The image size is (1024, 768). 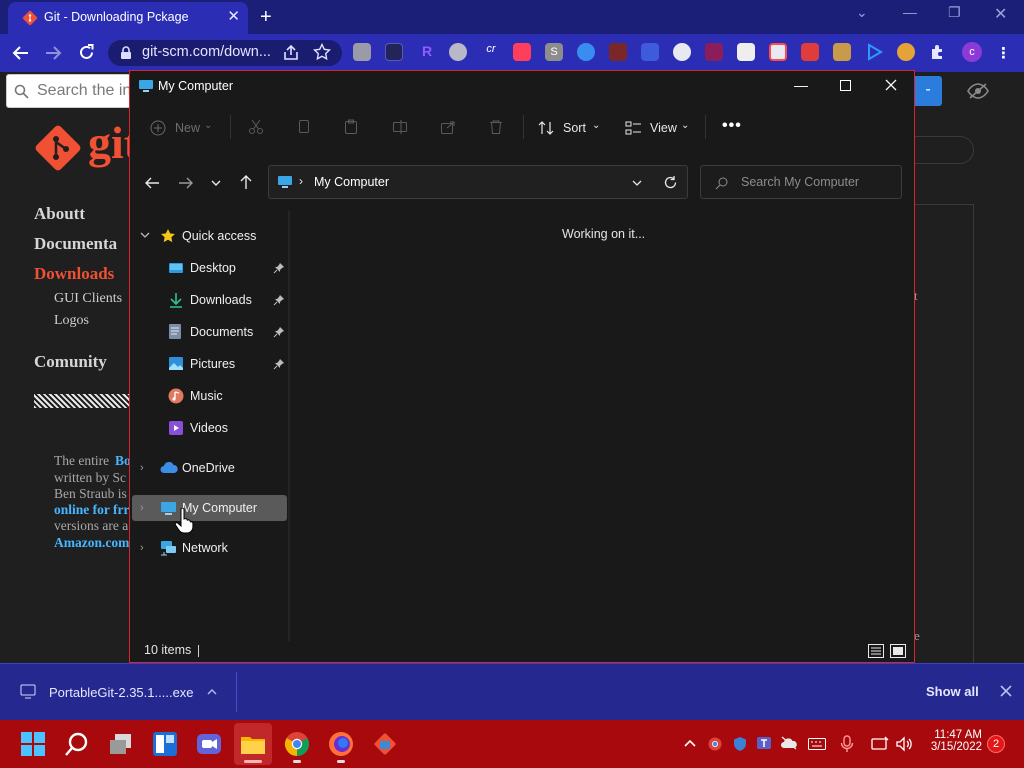 What do you see at coordinates (891, 85) in the screenshot?
I see `explorer-close-icon` at bounding box center [891, 85].